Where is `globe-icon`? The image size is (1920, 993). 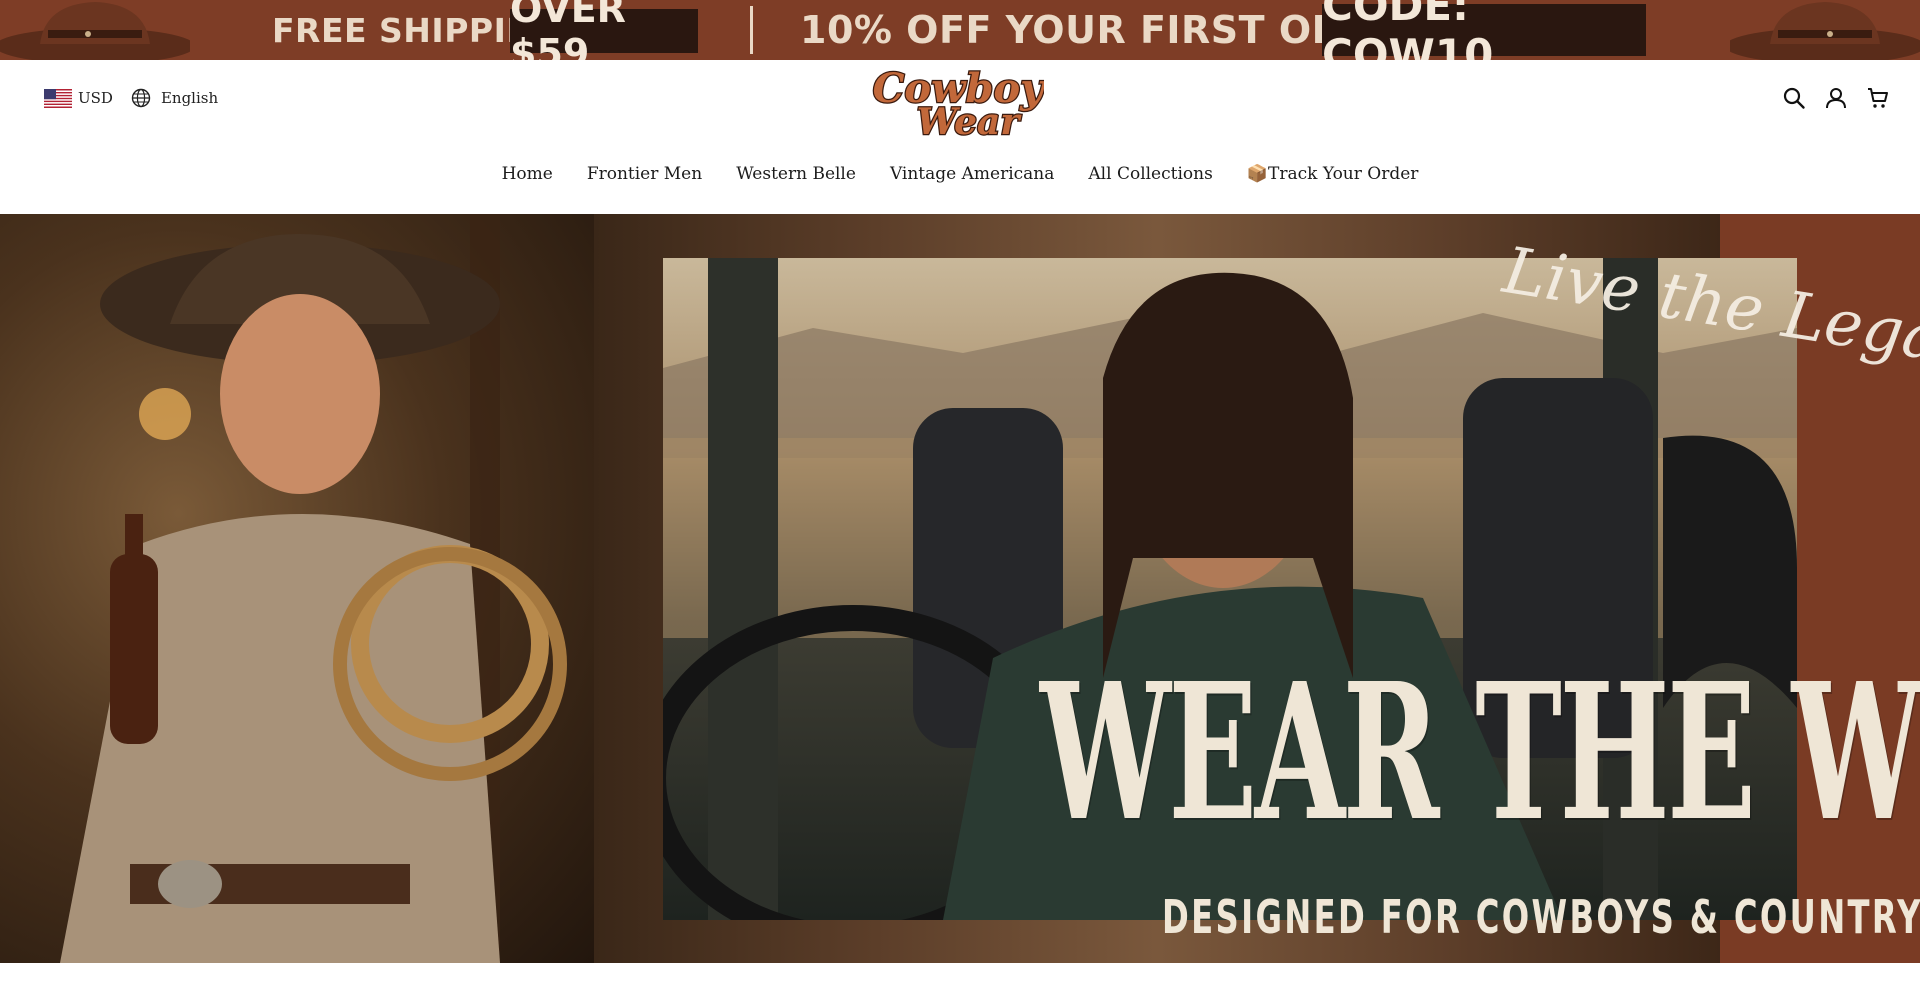
globe-icon is located at coordinates (141, 98).